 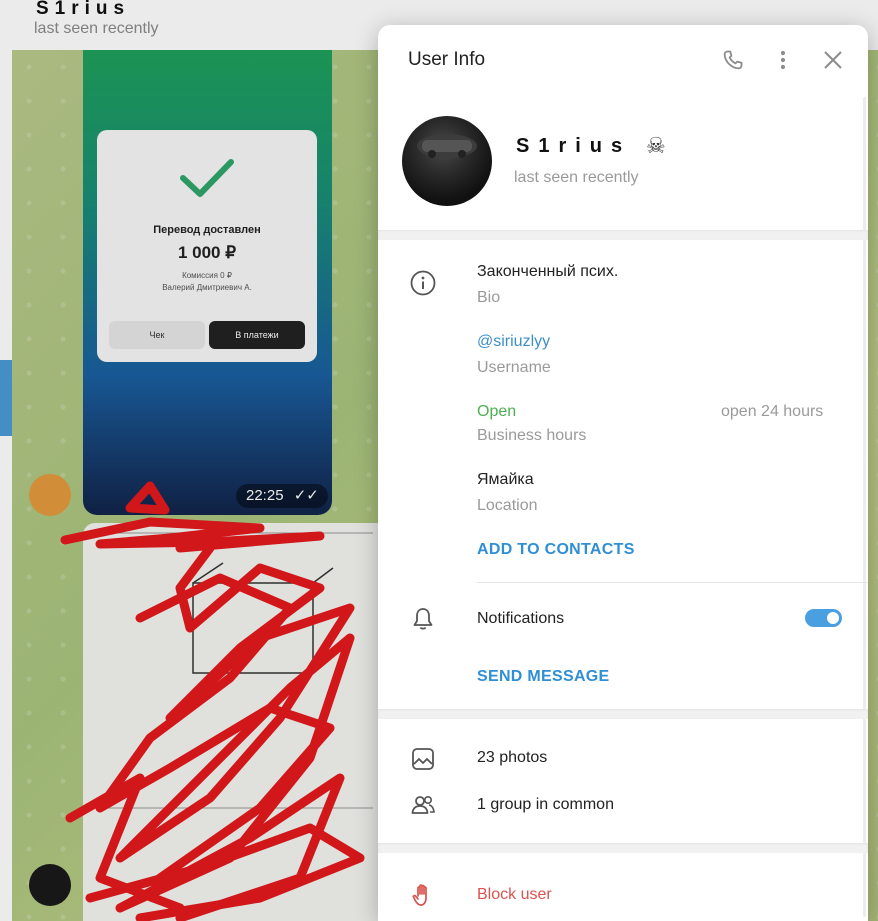 I want to click on profile-section: S1rius ☠ last seen recently, so click(x=623, y=163).